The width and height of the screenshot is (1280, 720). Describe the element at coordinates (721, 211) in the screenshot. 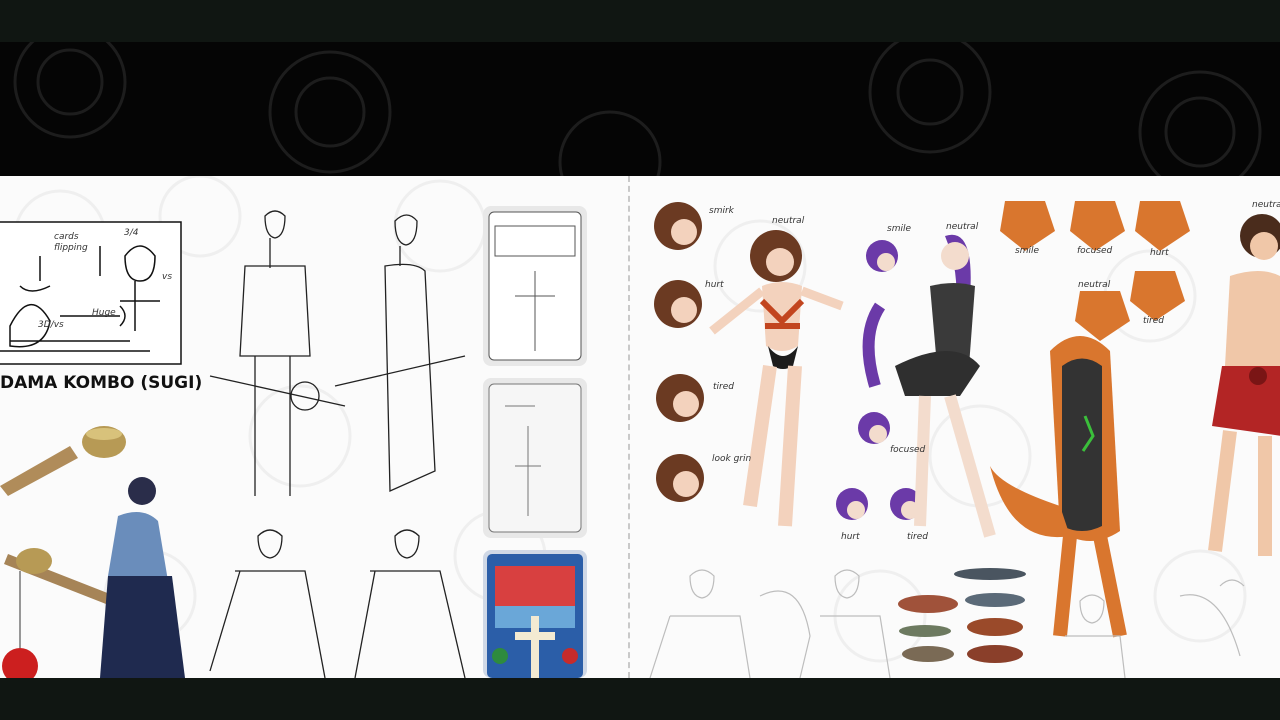

I see `expression-label: smirk` at that location.